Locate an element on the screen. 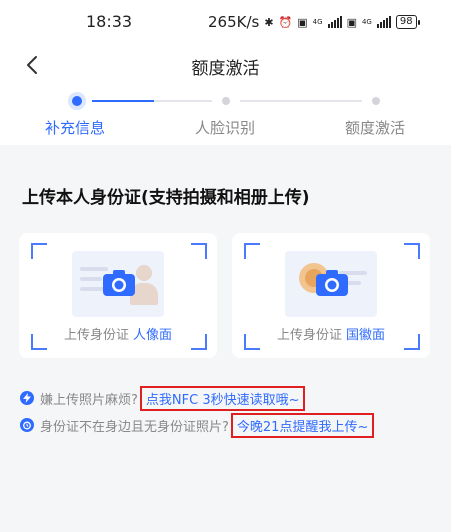  lightning-icon is located at coordinates (27, 398).